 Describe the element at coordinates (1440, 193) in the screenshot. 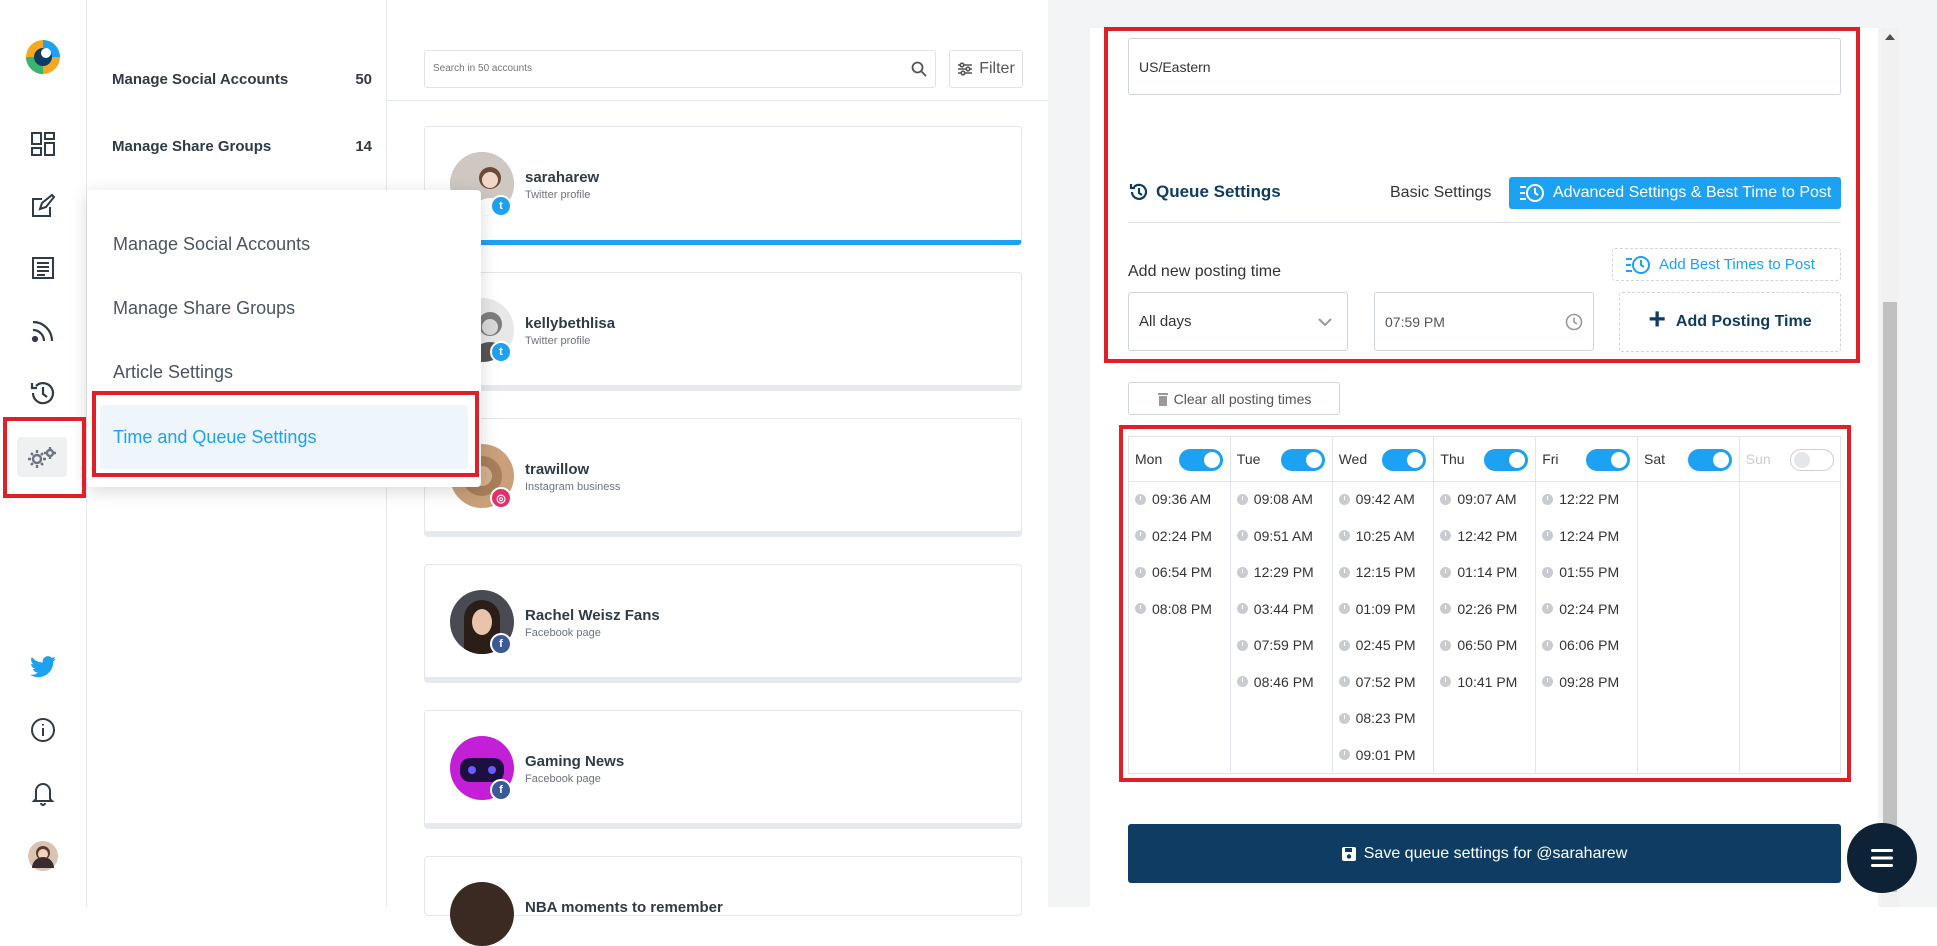

I see `basic-settings-tab: Basic Settings` at that location.